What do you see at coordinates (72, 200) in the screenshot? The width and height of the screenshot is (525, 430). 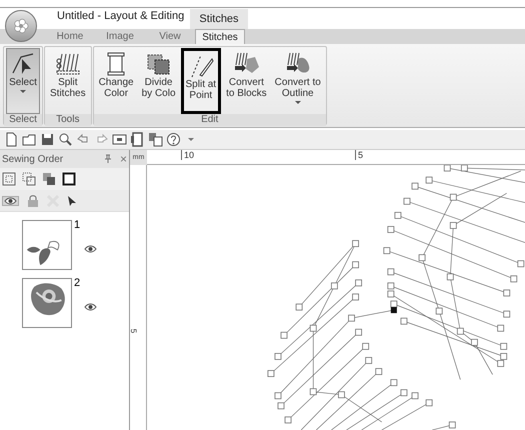 I see `pointer-icon` at bounding box center [72, 200].